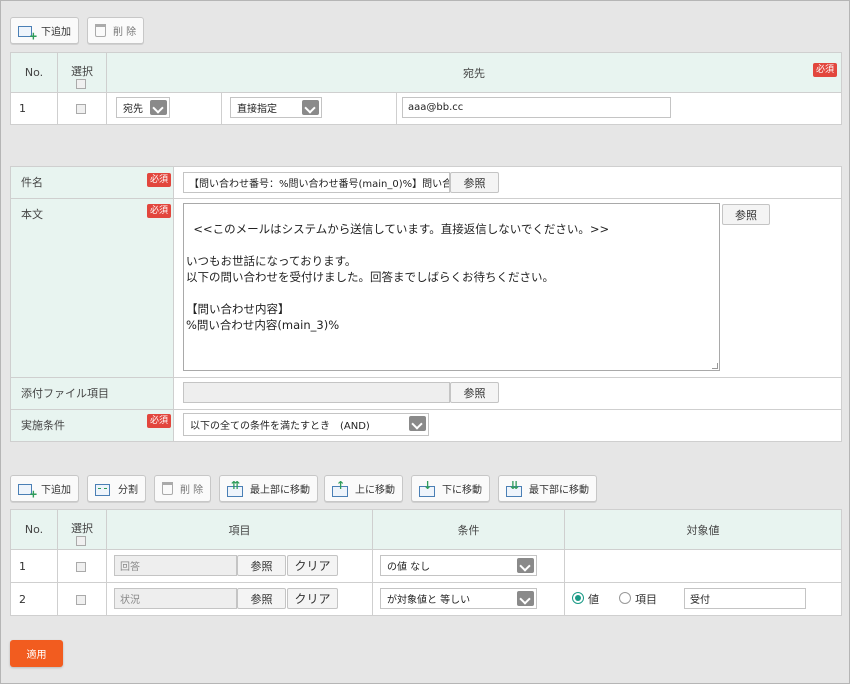 This screenshot has width=850, height=684. Describe the element at coordinates (427, 488) in the screenshot. I see `move-down-icon` at that location.